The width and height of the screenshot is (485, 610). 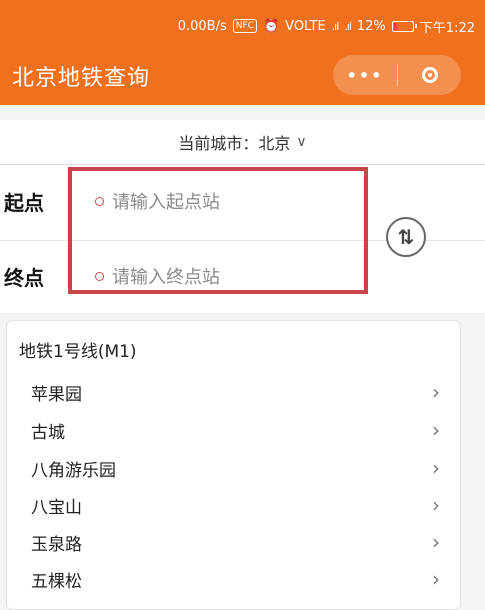 What do you see at coordinates (365, 75) in the screenshot?
I see `more-menu-button: •••` at bounding box center [365, 75].